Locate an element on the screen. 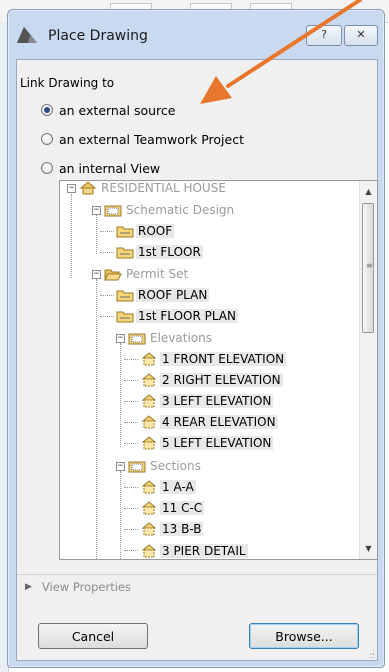  tree-node-label: 2 RIGHT ELEVATION is located at coordinates (221, 380).